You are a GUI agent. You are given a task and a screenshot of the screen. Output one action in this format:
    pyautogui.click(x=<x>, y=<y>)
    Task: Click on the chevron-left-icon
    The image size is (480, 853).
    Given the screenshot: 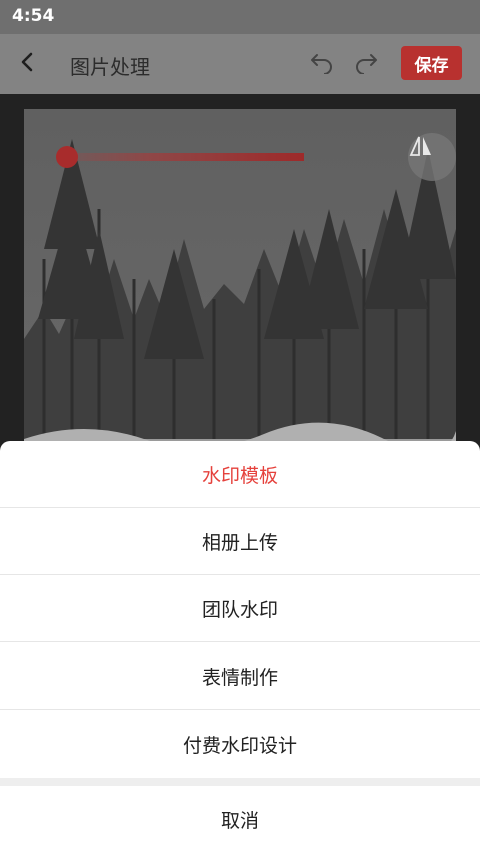 What is the action you would take?
    pyautogui.click(x=28, y=64)
    